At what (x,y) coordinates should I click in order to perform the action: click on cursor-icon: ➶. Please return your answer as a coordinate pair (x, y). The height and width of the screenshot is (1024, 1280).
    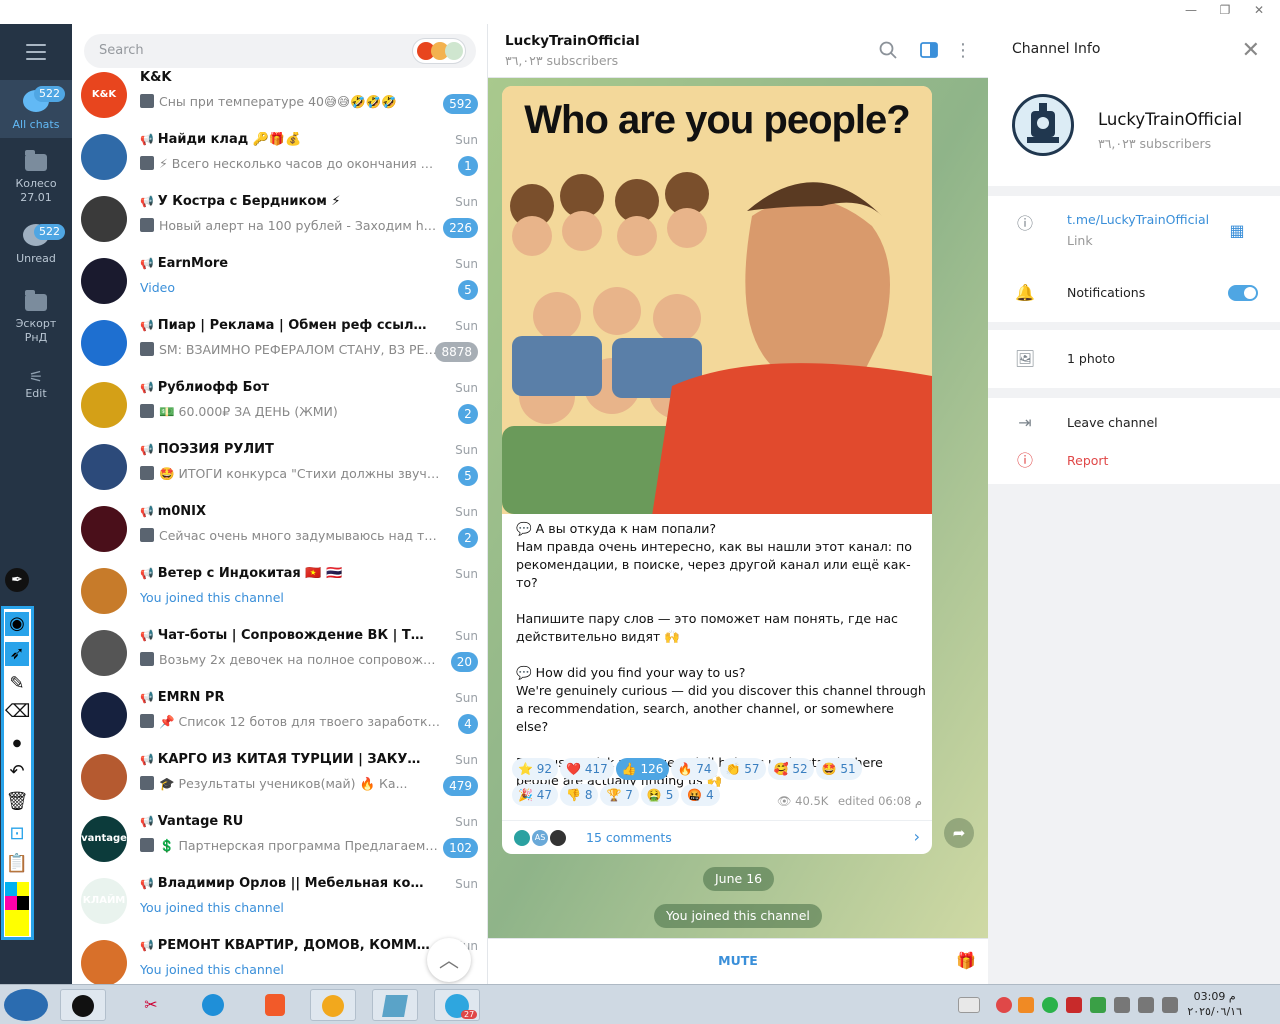
    Looking at the image, I should click on (17, 654).